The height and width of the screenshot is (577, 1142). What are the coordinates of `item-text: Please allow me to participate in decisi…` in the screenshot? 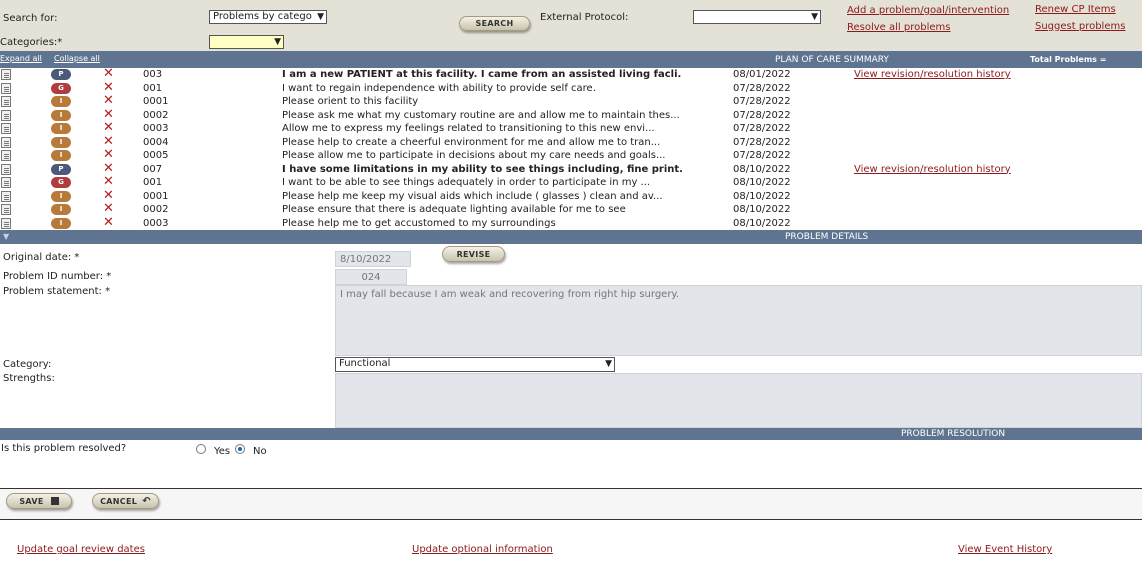 It's located at (482, 155).